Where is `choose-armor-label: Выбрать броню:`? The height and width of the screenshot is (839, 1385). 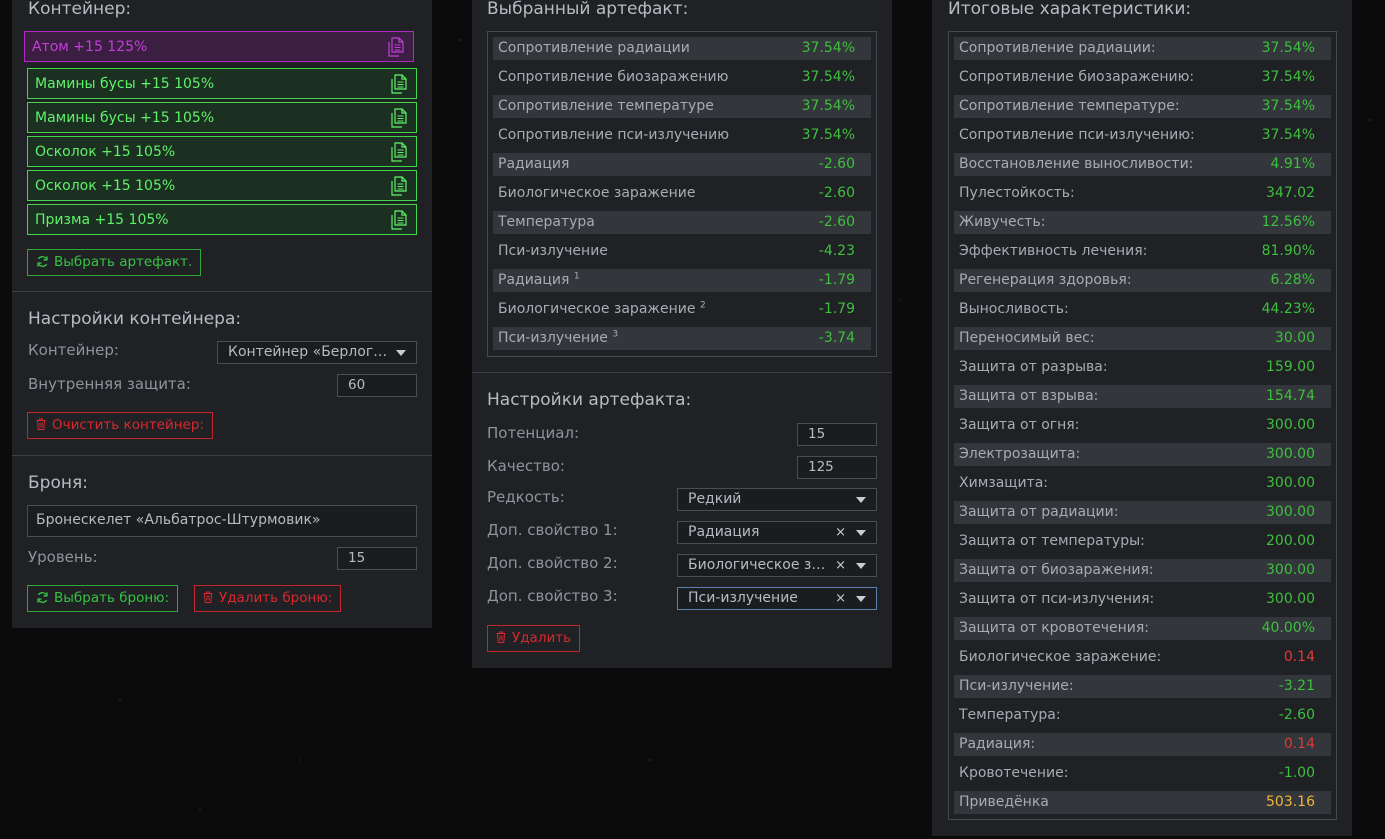
choose-armor-label: Выбрать броню: is located at coordinates (112, 598).